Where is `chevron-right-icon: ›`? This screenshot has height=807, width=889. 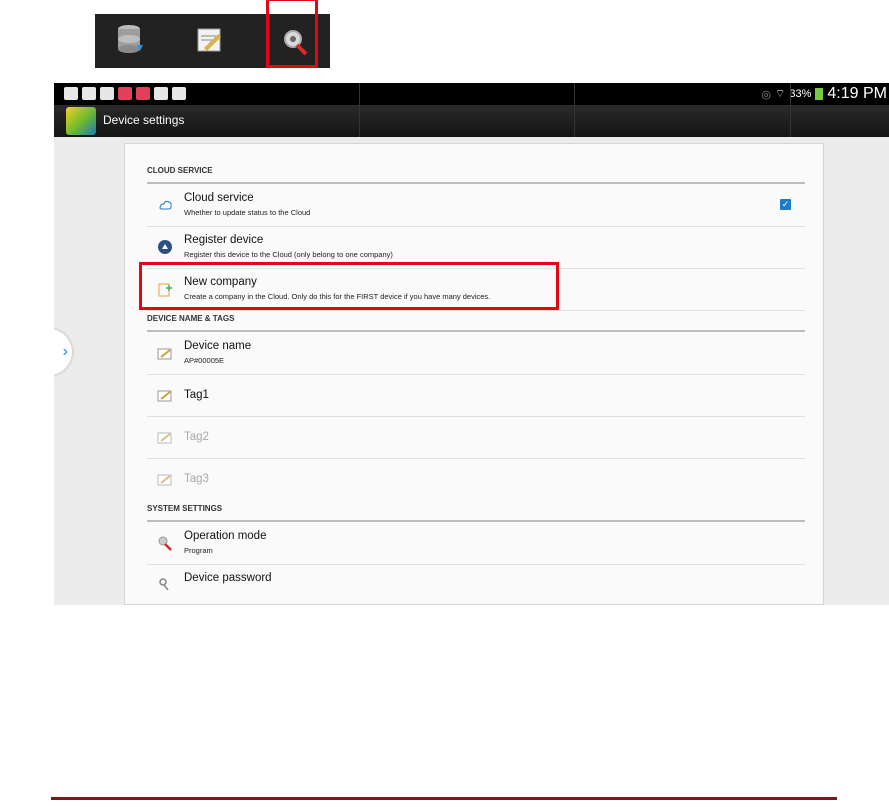 chevron-right-icon: › is located at coordinates (65, 351).